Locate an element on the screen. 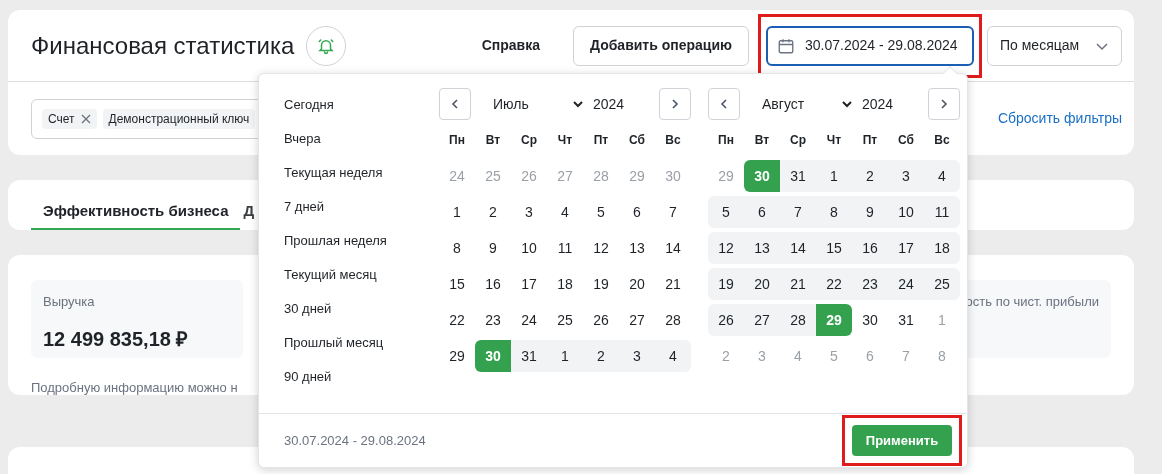 This screenshot has width=1162, height=474. metric-value: 12 499 835,18 ₽ is located at coordinates (116, 339).